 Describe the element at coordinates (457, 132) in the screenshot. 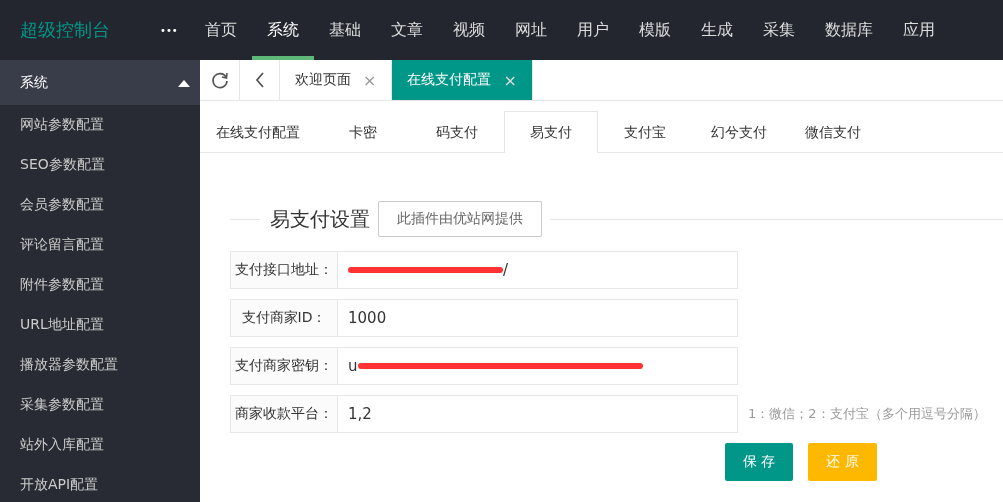

I see `settings-tab: 码支付` at that location.